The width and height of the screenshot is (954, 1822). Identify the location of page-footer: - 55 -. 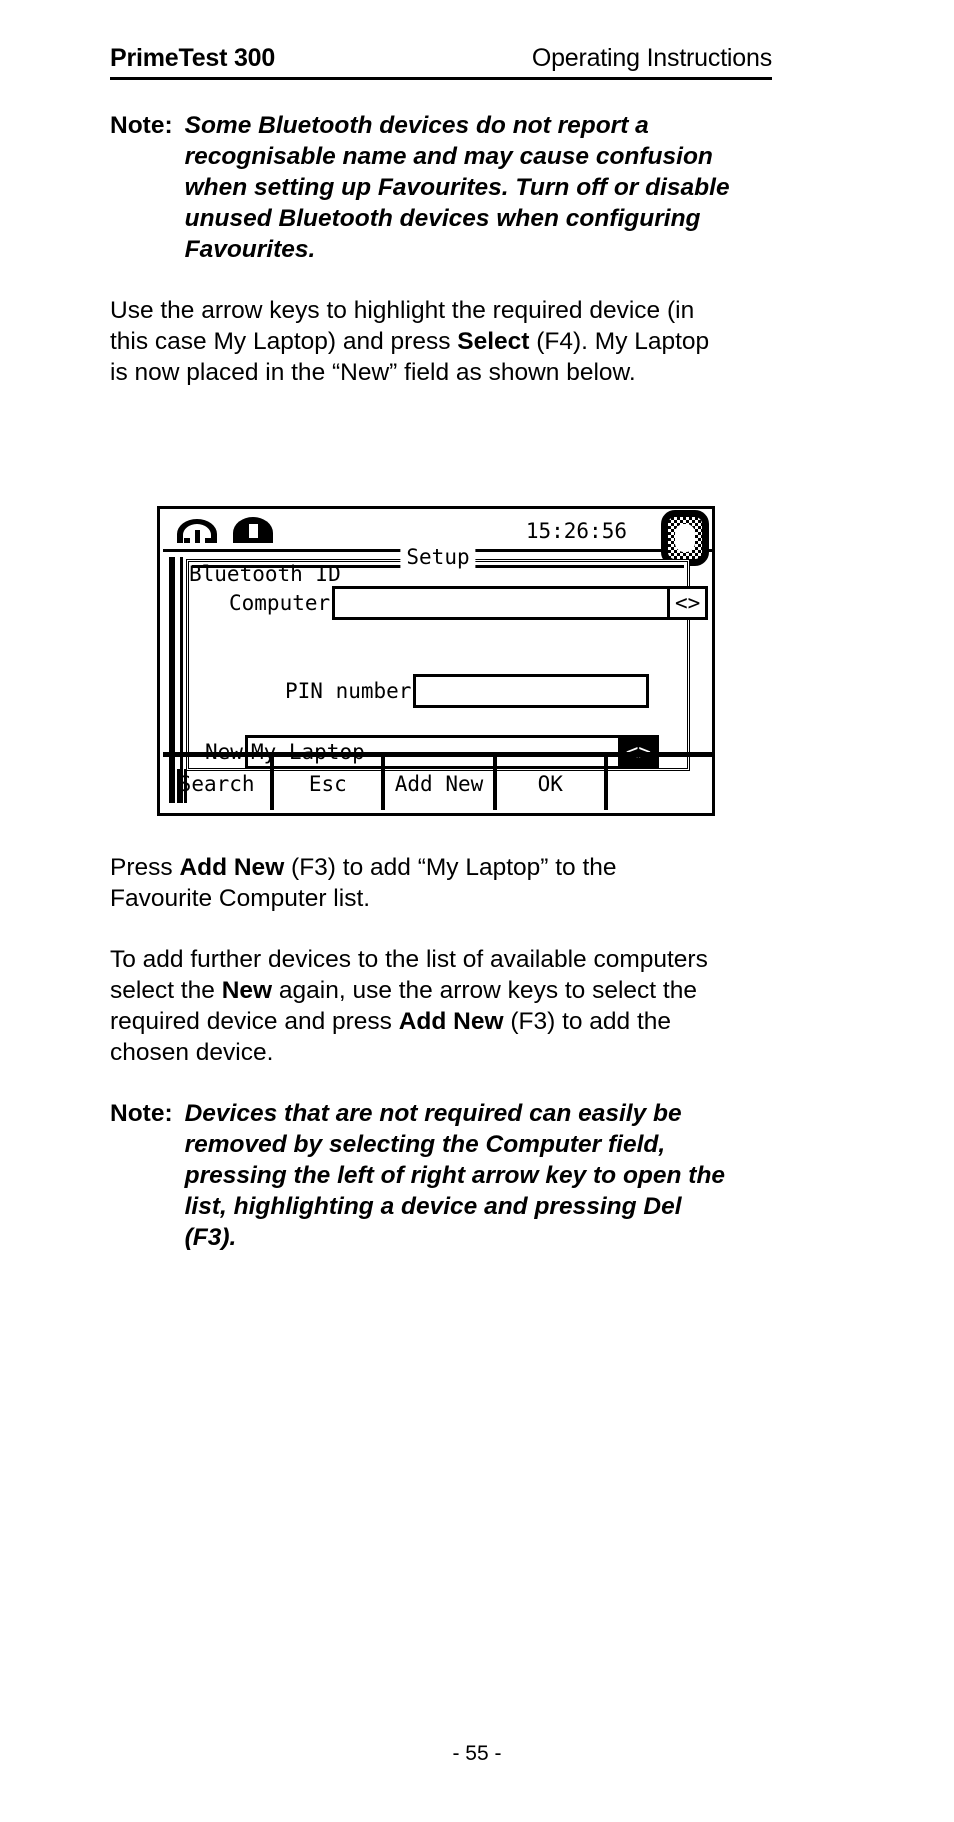
(477, 1754).